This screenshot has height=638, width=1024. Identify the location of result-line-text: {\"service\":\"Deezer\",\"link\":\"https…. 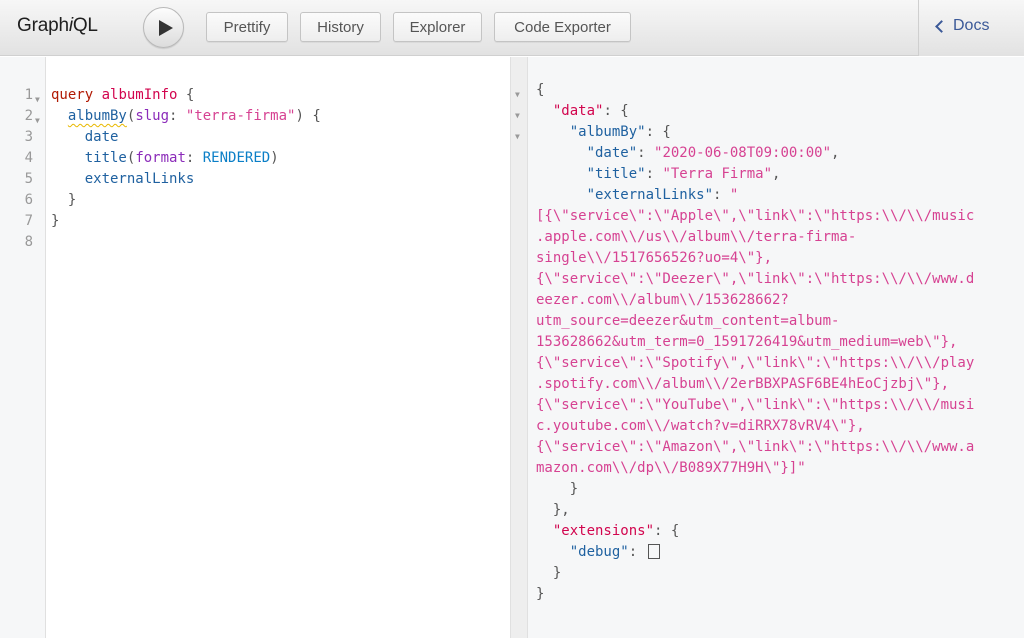
(755, 279).